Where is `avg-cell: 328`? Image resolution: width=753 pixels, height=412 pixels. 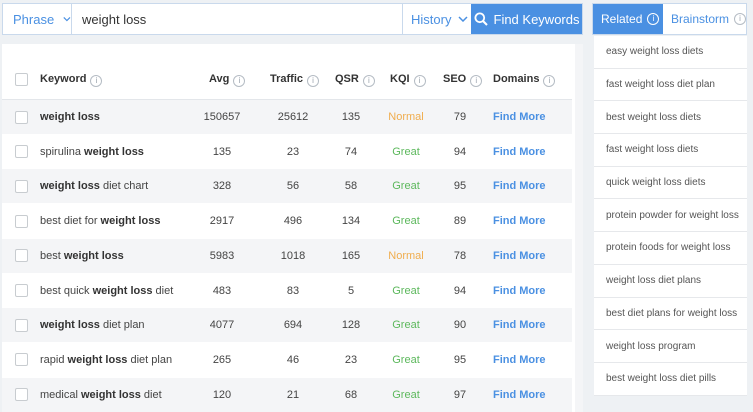 avg-cell: 328 is located at coordinates (222, 186).